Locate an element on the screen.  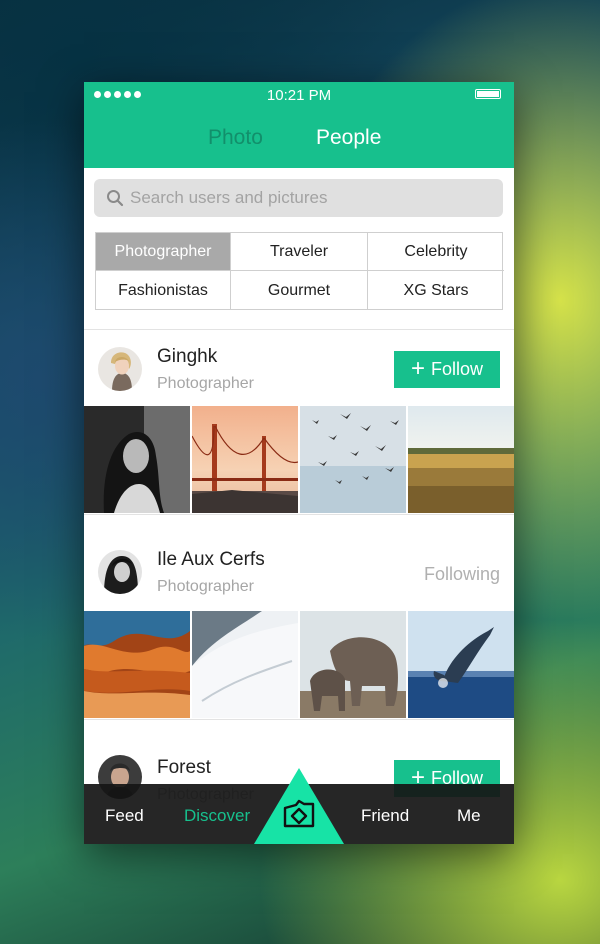
category-gourmet: Gourmet is located at coordinates (299, 290).